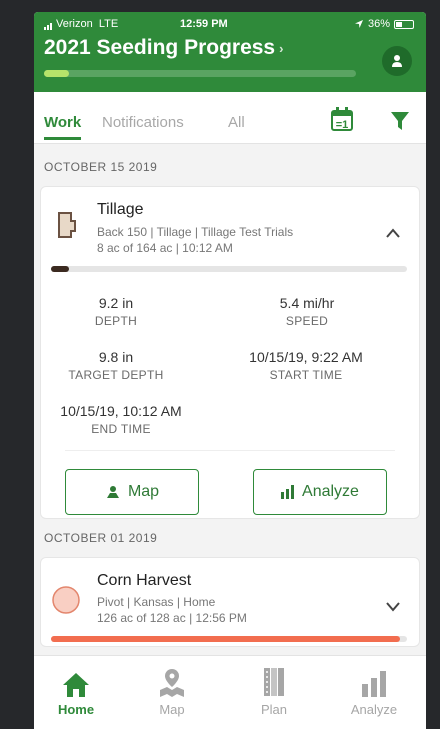 This screenshot has width=440, height=729. What do you see at coordinates (116, 311) in the screenshot?
I see `metric-depth: 9.2 in DEPTH` at bounding box center [116, 311].